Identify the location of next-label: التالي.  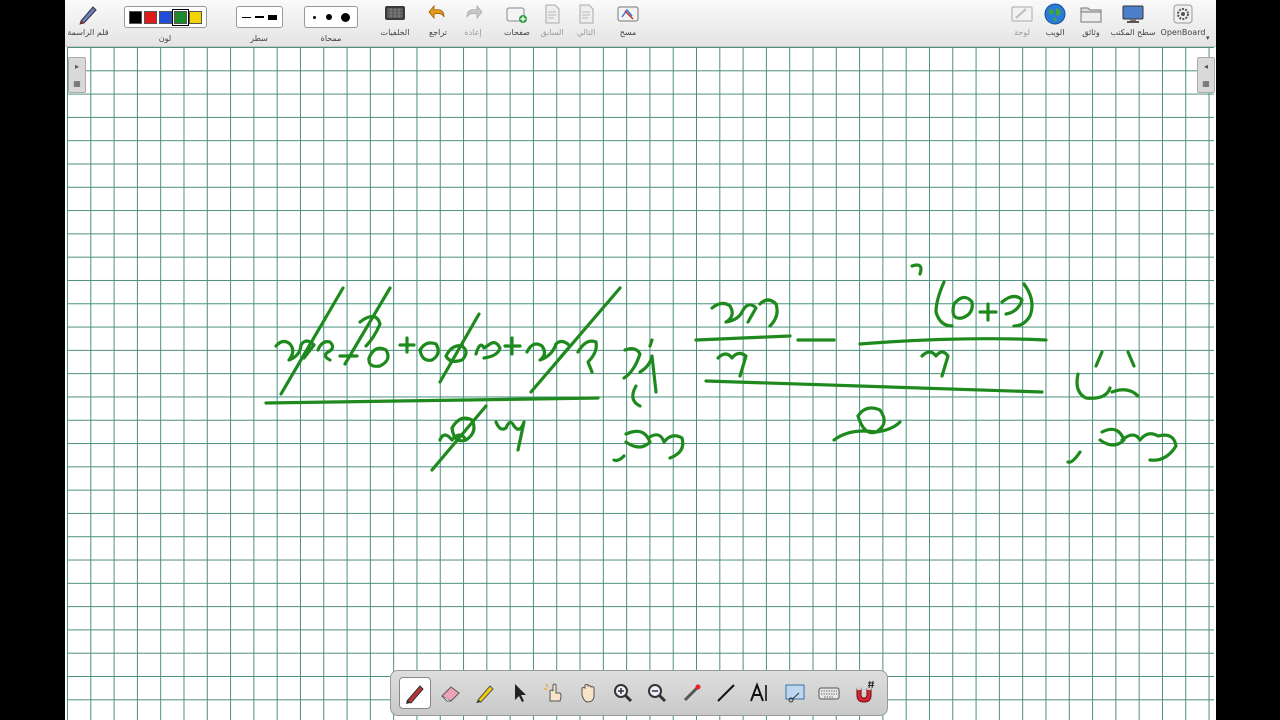
(586, 32).